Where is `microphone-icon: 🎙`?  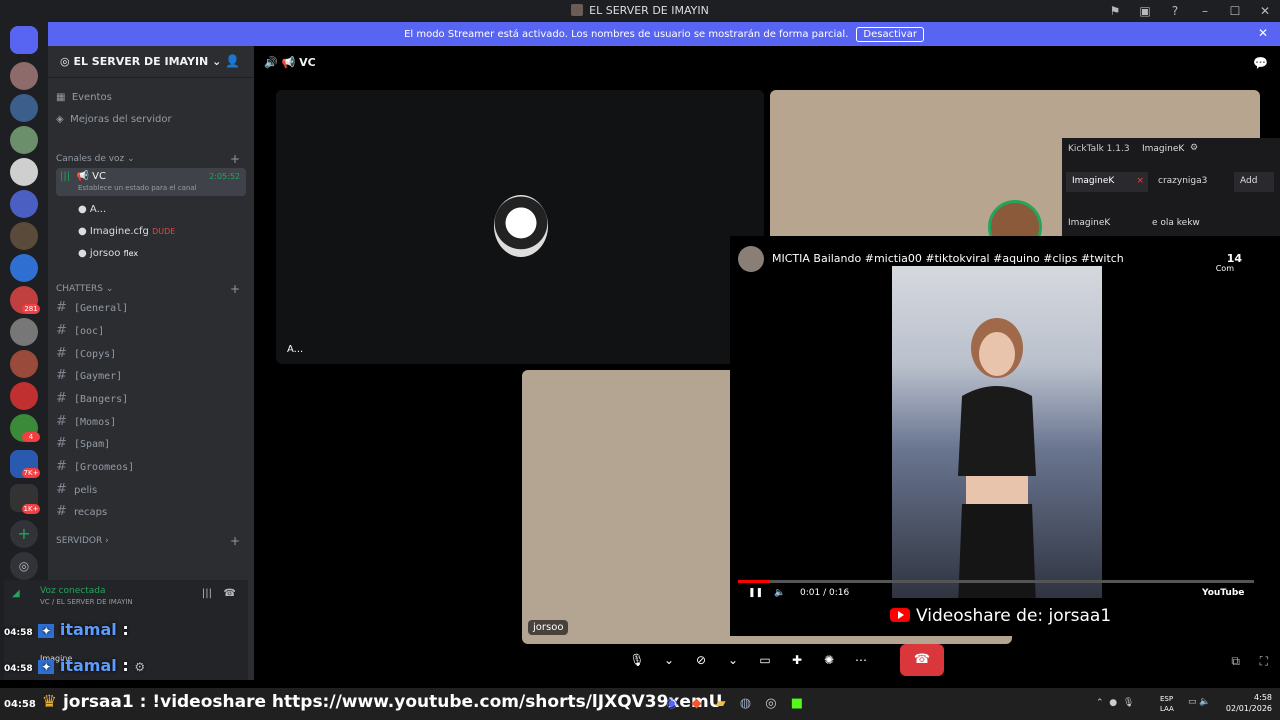
microphone-icon: 🎙 is located at coordinates (637, 660).